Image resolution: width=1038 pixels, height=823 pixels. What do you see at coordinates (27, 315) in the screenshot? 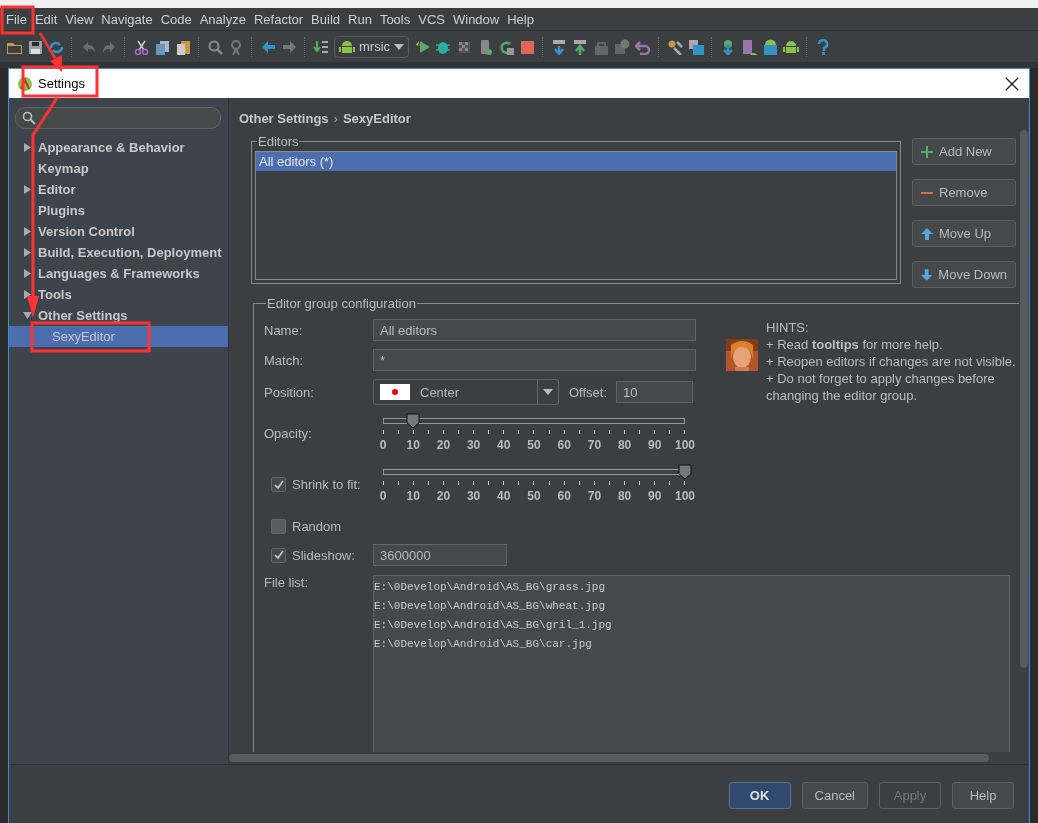
I see `caret-down-icon` at bounding box center [27, 315].